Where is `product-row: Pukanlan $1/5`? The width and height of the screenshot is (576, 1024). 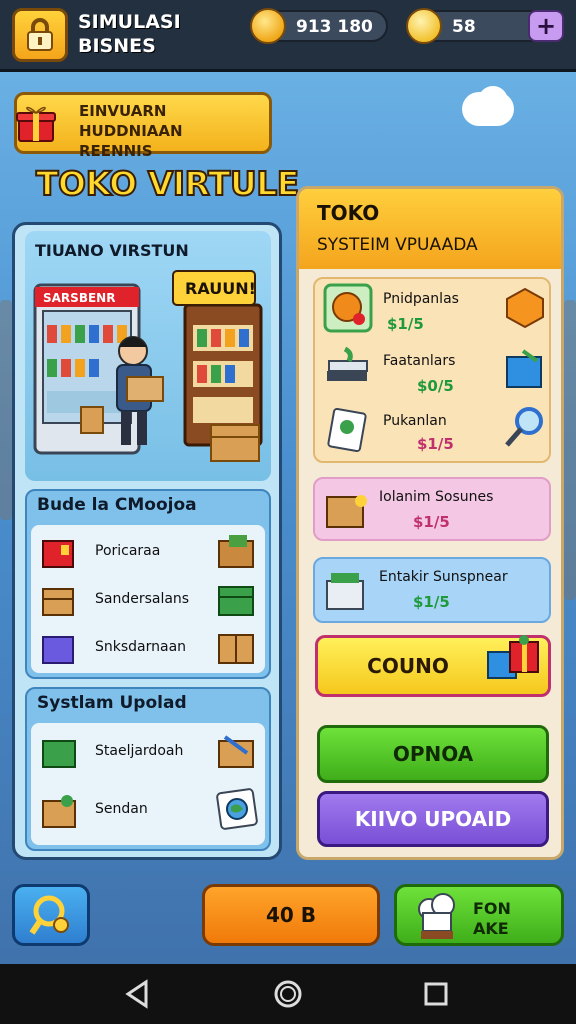
product-row: Pukanlan $1/5 is located at coordinates (434, 433).